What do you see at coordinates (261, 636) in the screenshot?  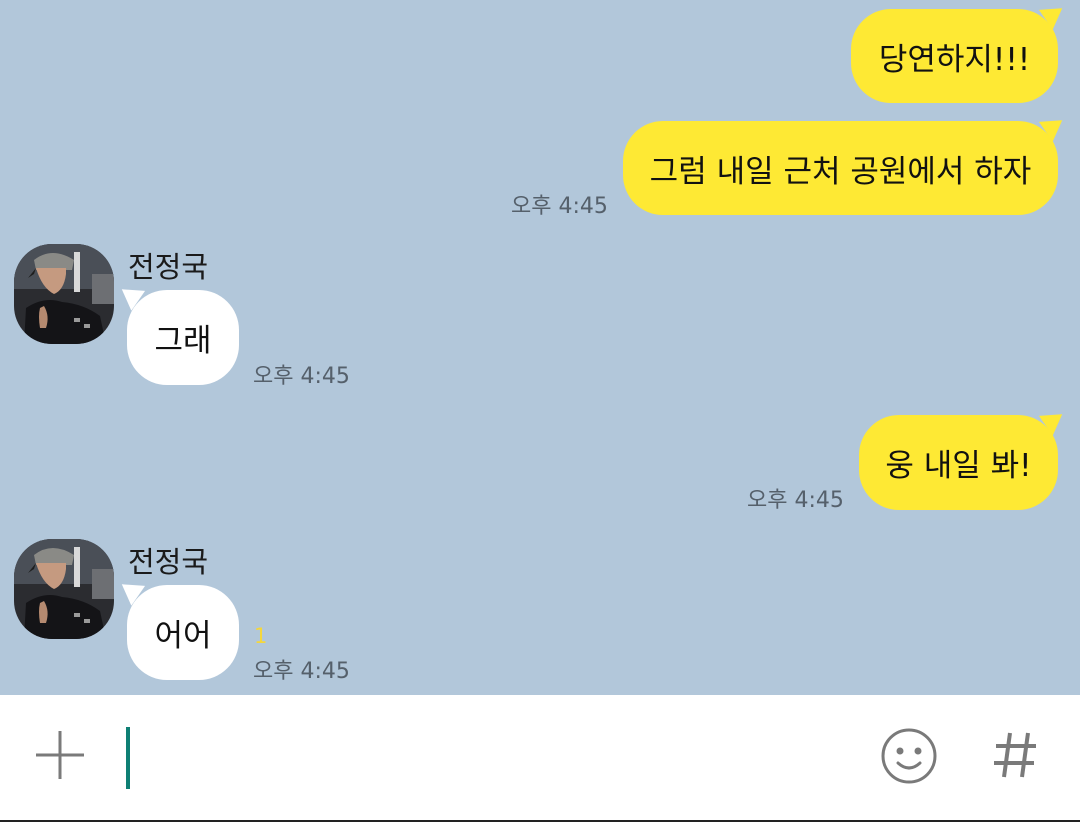 I see `unread-count: 1` at bounding box center [261, 636].